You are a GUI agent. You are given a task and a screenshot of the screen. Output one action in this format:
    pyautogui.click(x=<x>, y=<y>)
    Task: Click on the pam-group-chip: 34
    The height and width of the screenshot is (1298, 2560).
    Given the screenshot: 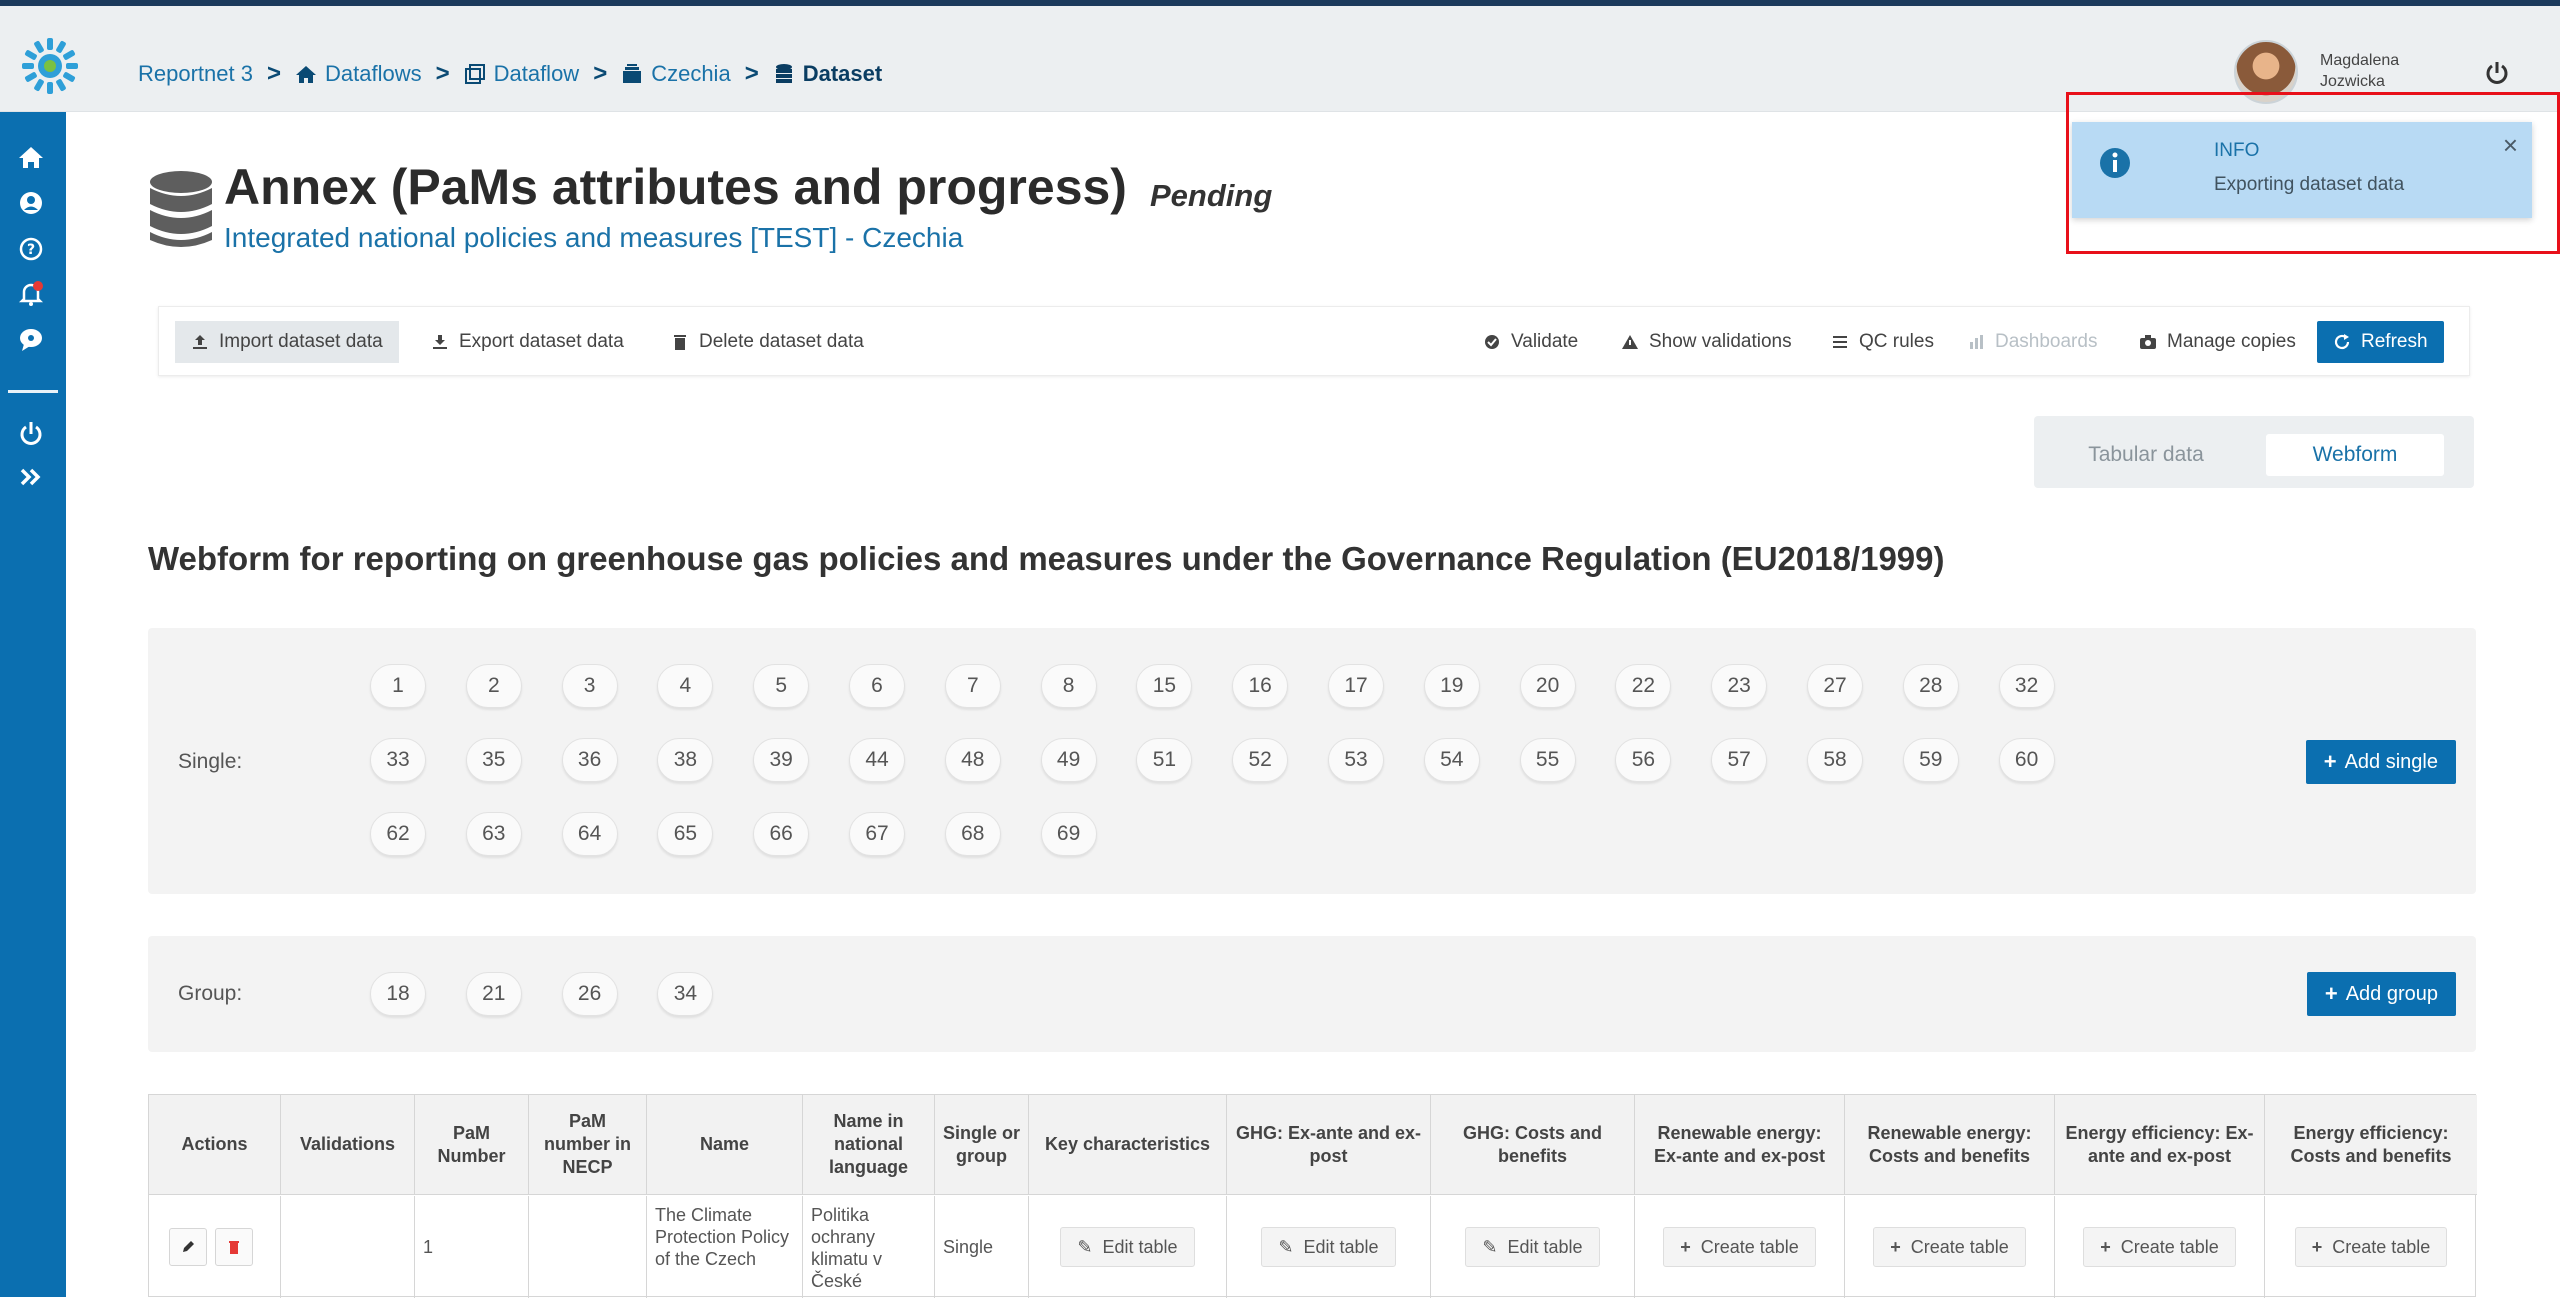 What is the action you would take?
    pyautogui.click(x=685, y=994)
    